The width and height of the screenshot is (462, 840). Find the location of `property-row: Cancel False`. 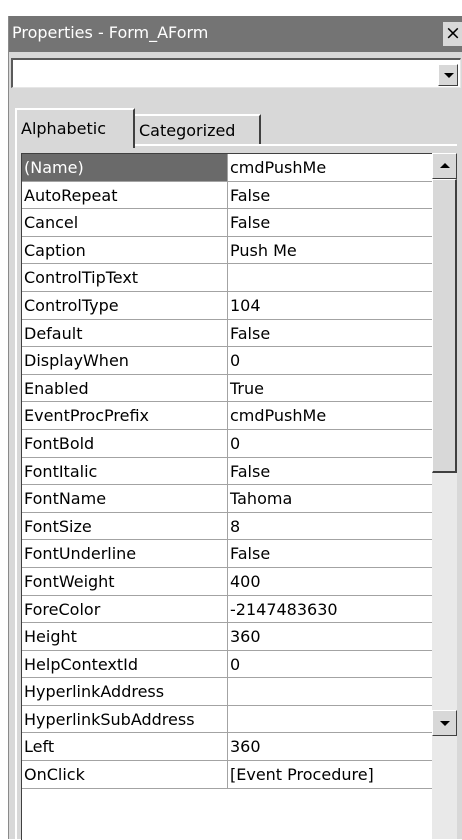

property-row: Cancel False is located at coordinates (227, 223).